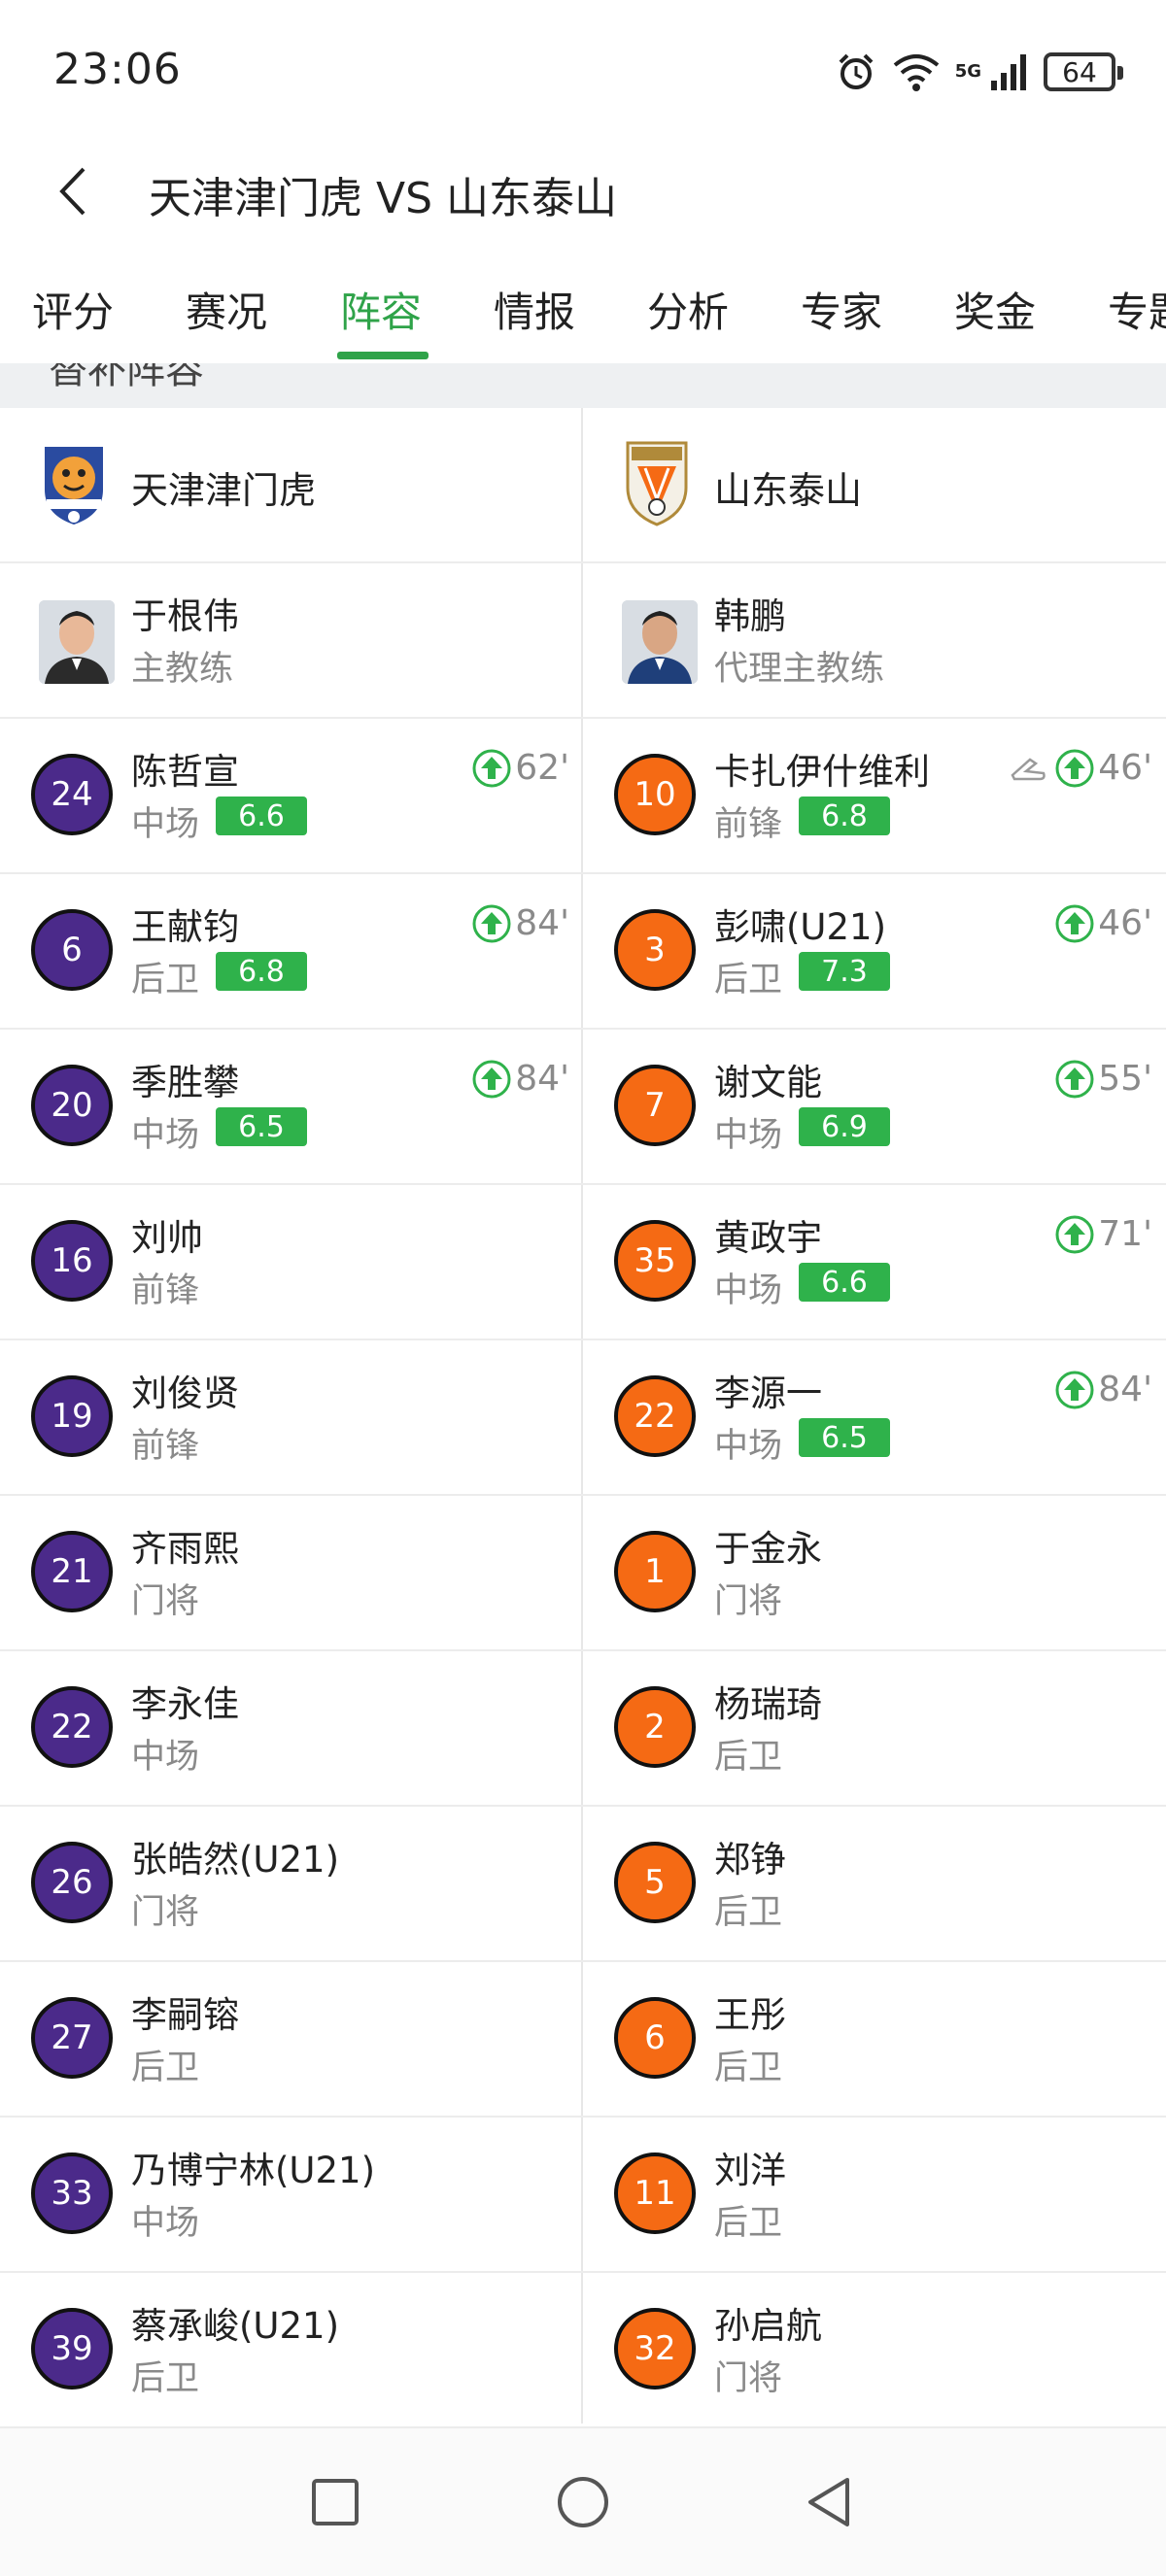 The height and width of the screenshot is (2576, 1166). Describe the element at coordinates (995, 309) in the screenshot. I see `tab-prize: 奖金` at that location.